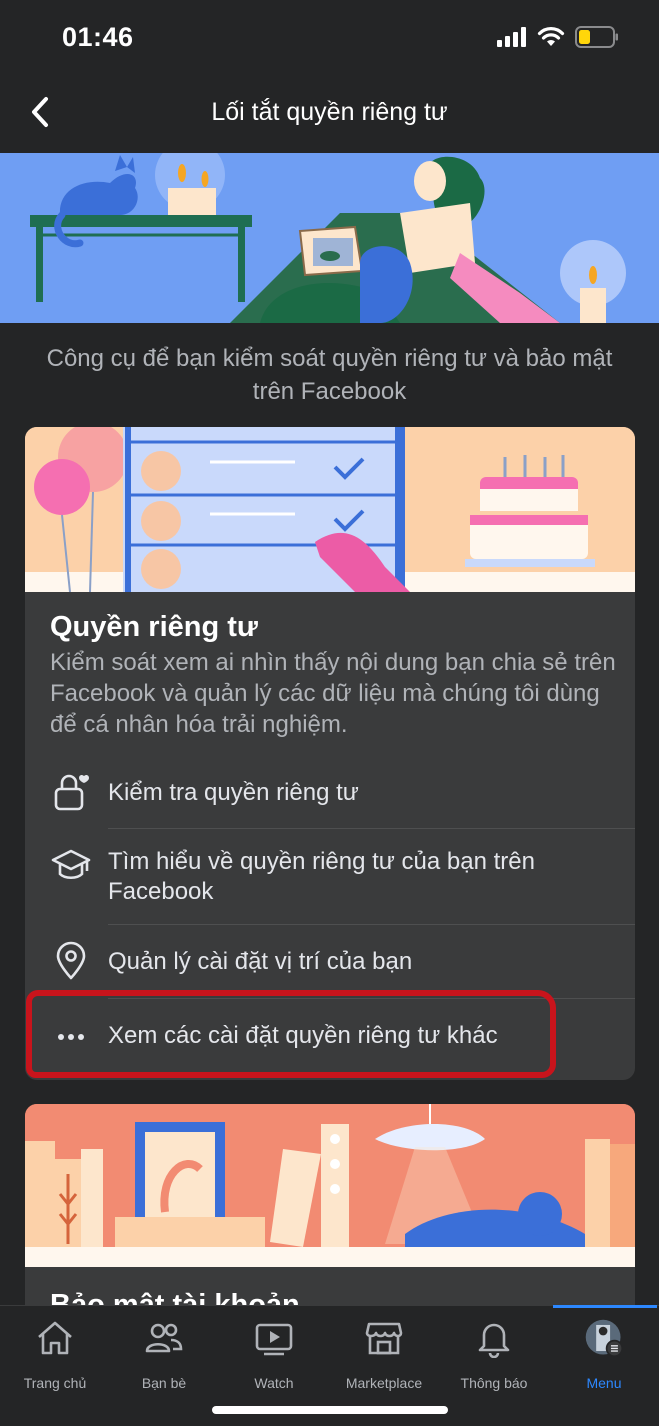  Describe the element at coordinates (551, 36) in the screenshot. I see `wifi-icon` at that location.